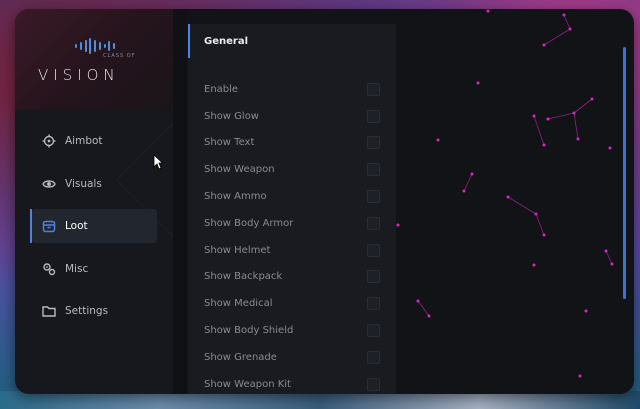  Describe the element at coordinates (94, 269) in the screenshot. I see `sidebar-item-misc: Misc` at that location.